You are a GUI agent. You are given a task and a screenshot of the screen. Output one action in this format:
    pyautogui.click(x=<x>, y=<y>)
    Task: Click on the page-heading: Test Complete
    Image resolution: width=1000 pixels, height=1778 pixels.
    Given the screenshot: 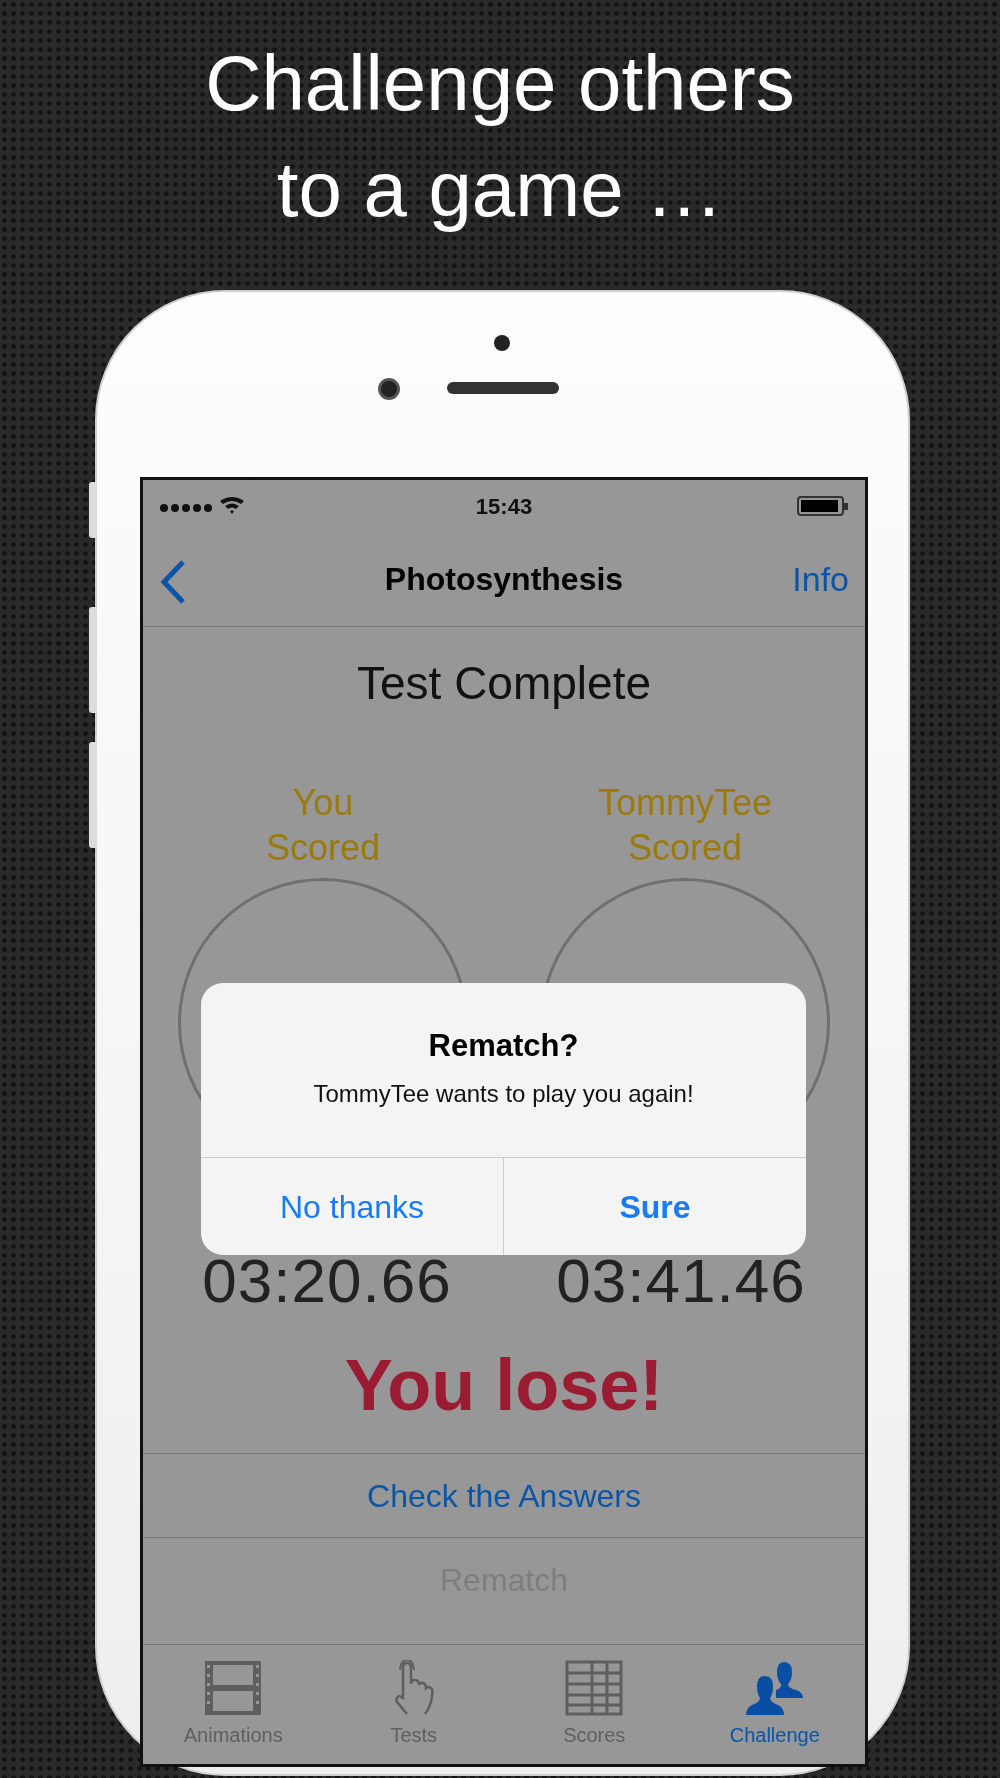 What is the action you would take?
    pyautogui.click(x=504, y=683)
    